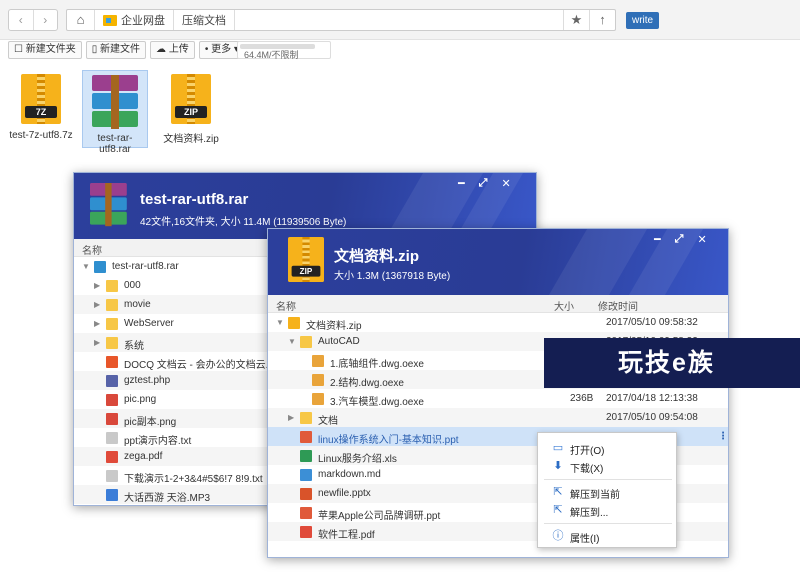  I want to click on php-file-icon, so click(112, 381).